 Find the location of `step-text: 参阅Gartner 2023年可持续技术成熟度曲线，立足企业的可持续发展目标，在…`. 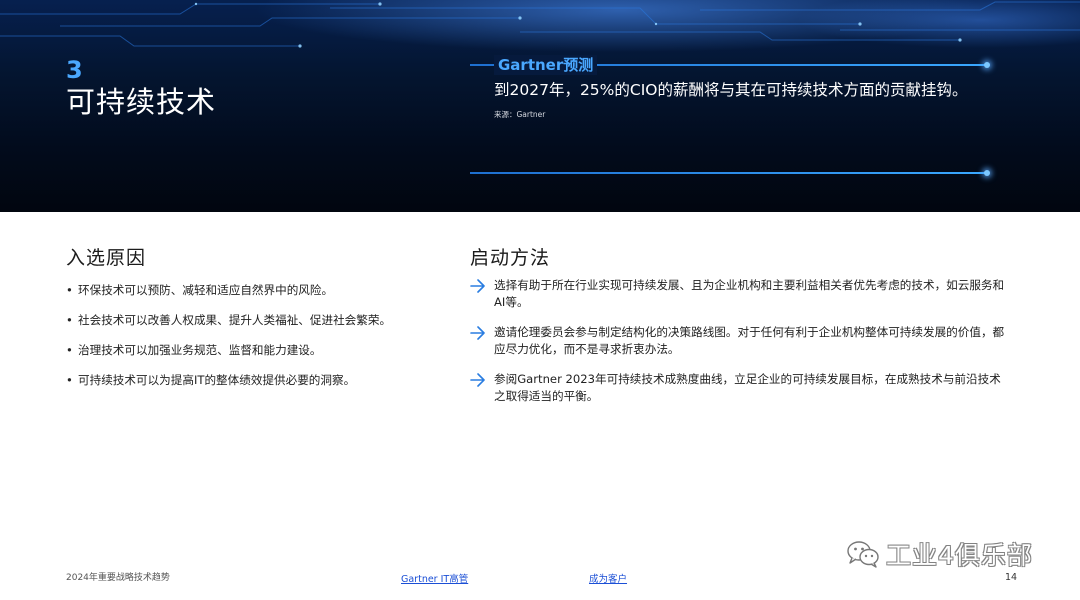

step-text: 参阅Gartner 2023年可持续技术成熟度曲线，立足企业的可持续发展目标，在… is located at coordinates (747, 387).